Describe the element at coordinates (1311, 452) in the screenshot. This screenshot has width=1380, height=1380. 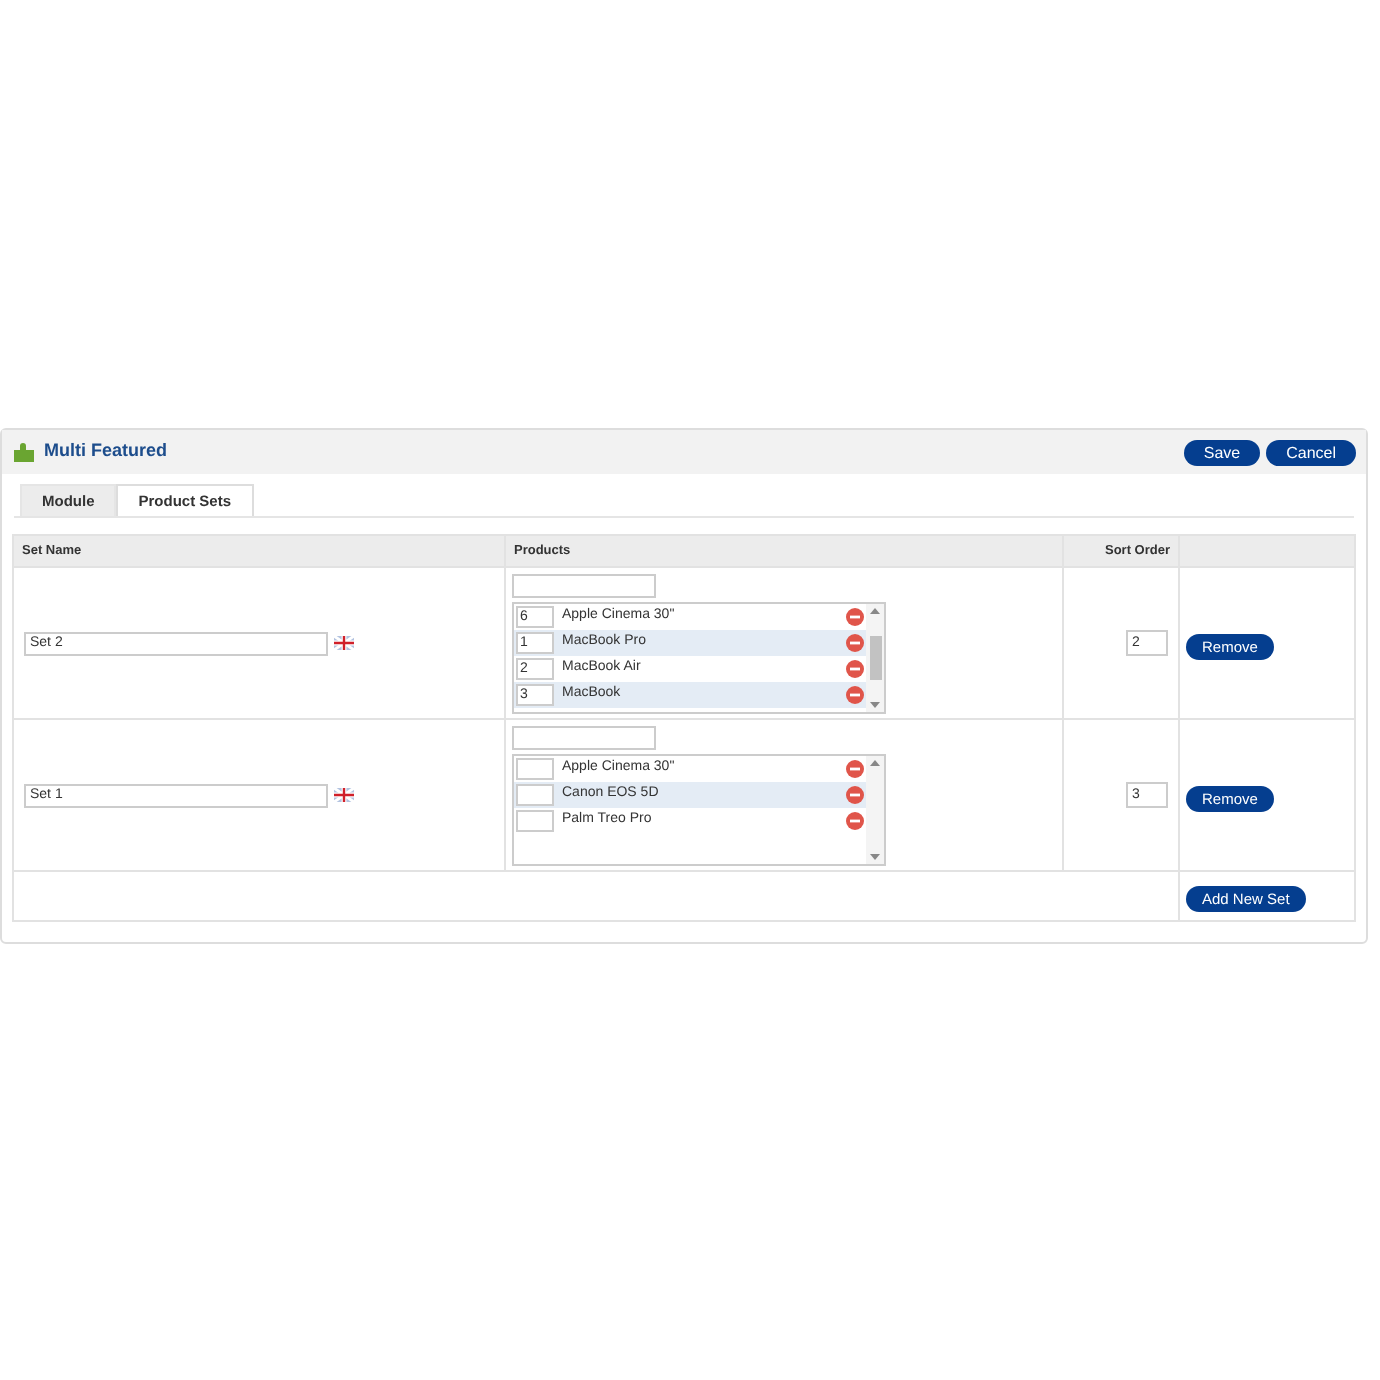
I see `cancel-button: Cancel` at that location.